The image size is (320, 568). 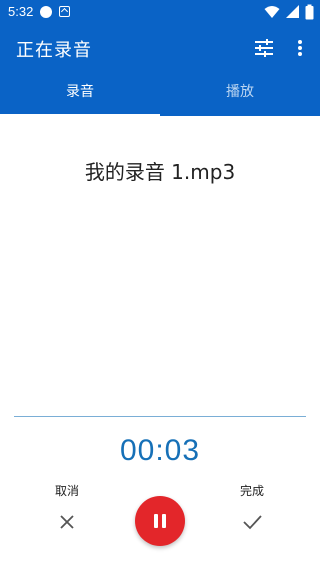 What do you see at coordinates (54, 50) in the screenshot?
I see `page-title: 正在录音` at bounding box center [54, 50].